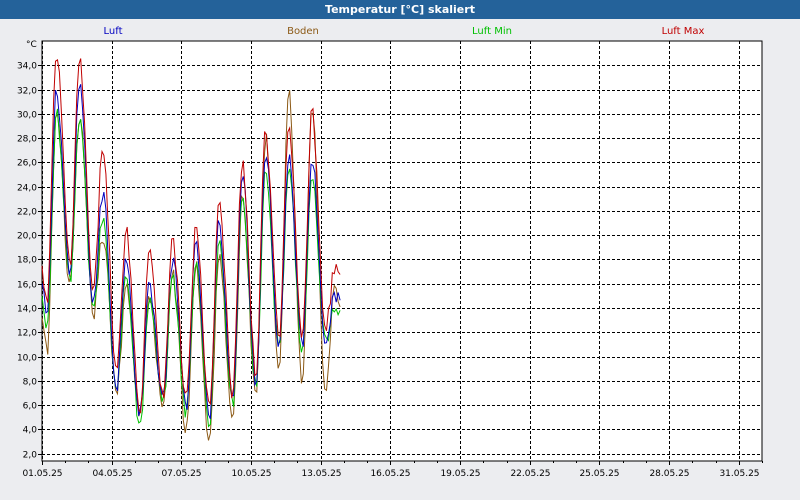 This screenshot has width=800, height=500. What do you see at coordinates (303, 31) in the screenshot?
I see `legend-entry-boden: Boden` at bounding box center [303, 31].